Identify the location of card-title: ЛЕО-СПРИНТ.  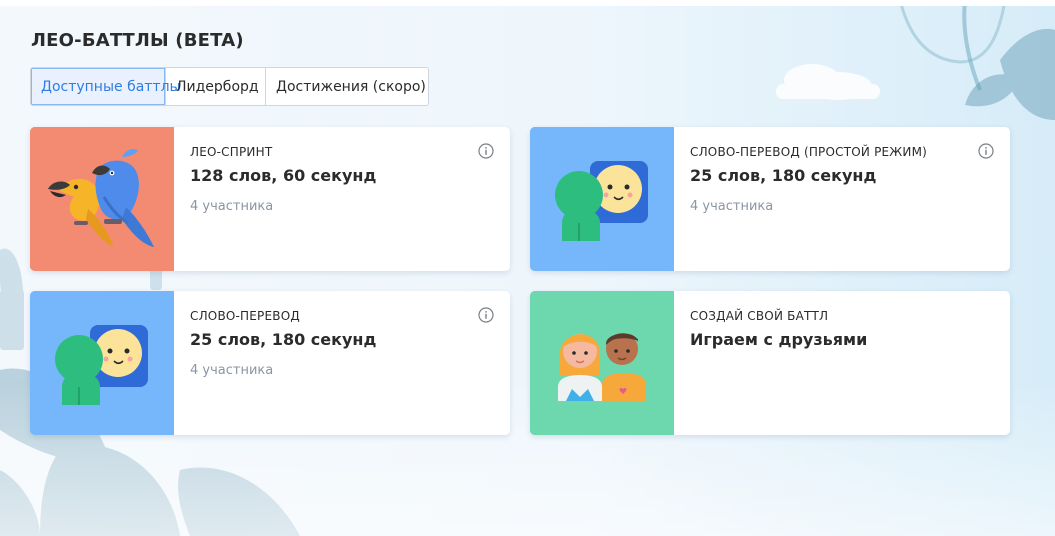
(231, 152).